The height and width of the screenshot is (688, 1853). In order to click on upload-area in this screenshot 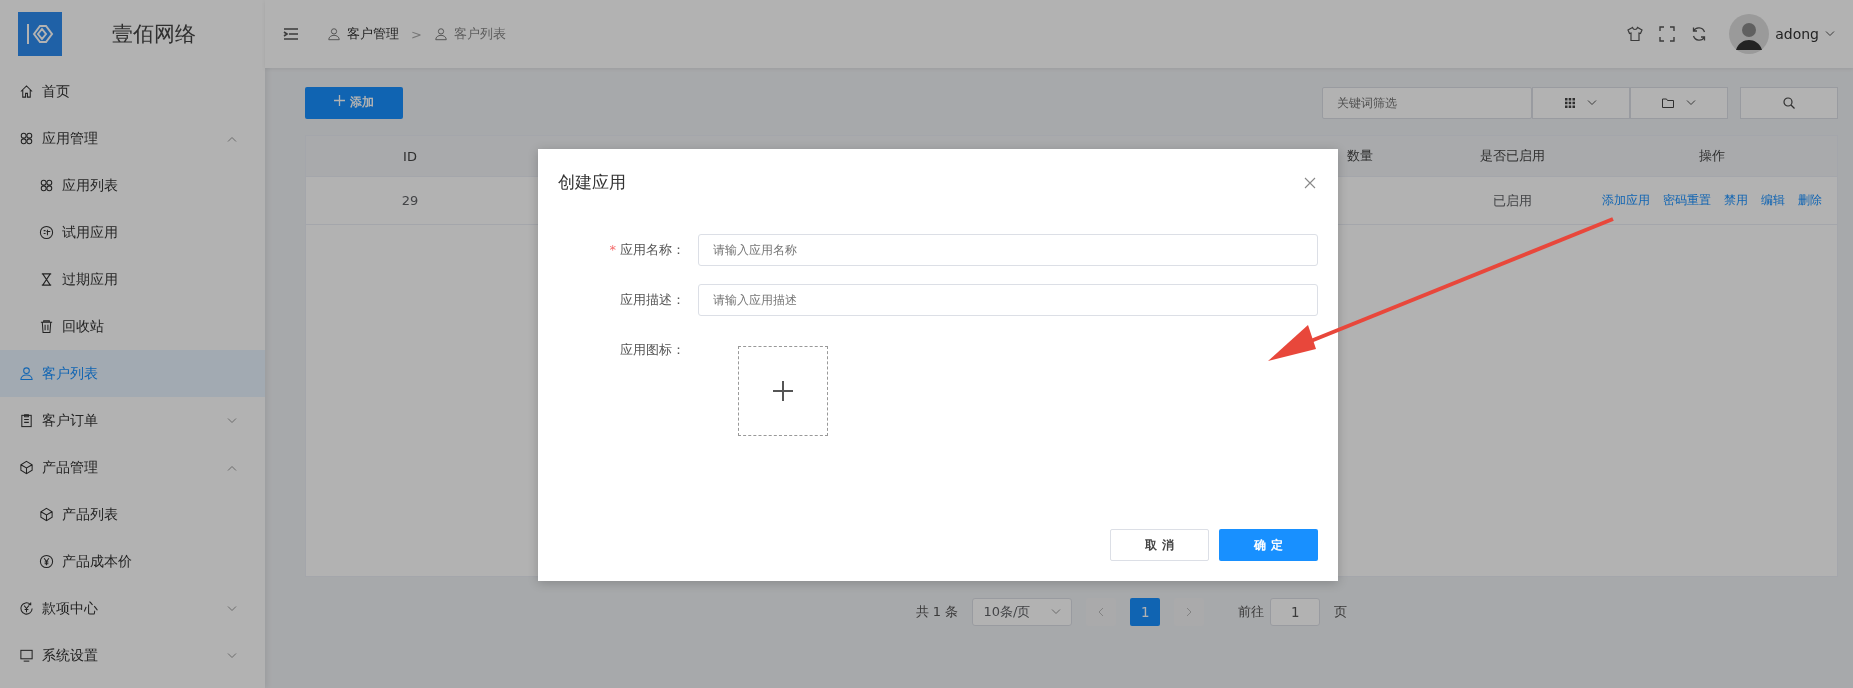, I will do `click(783, 391)`.